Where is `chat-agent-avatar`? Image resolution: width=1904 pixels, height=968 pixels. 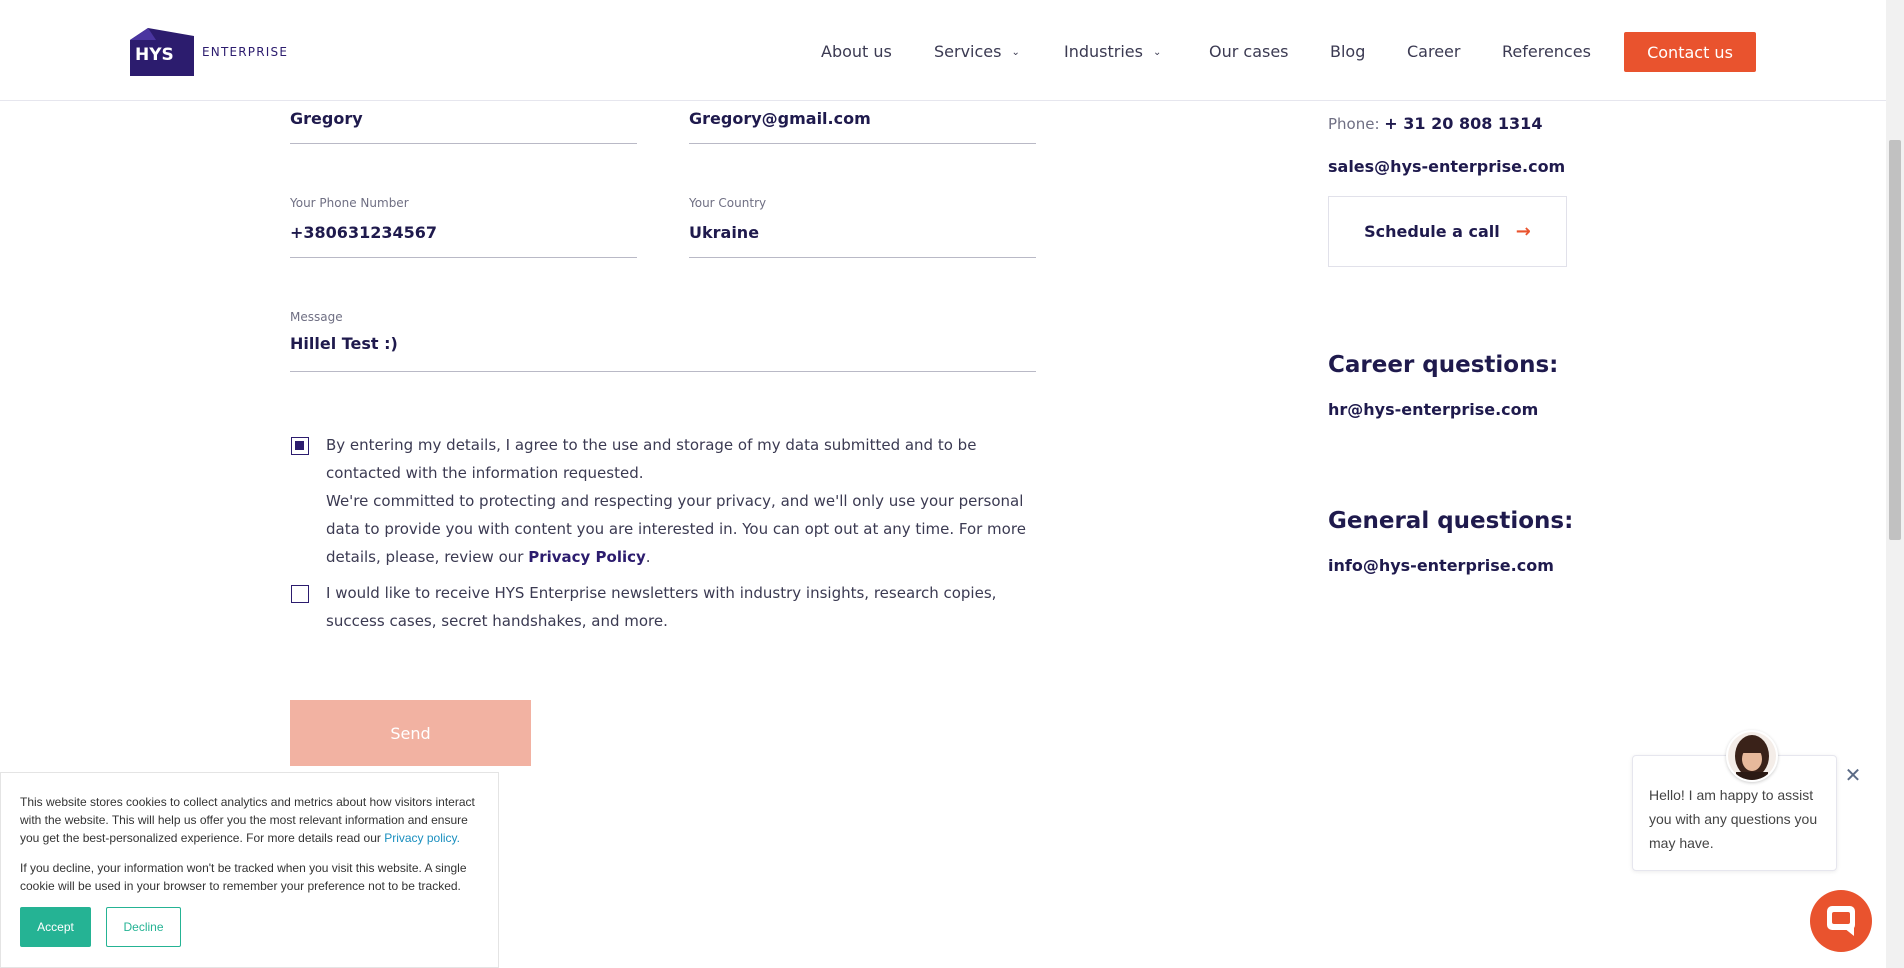
chat-agent-avatar is located at coordinates (1752, 756).